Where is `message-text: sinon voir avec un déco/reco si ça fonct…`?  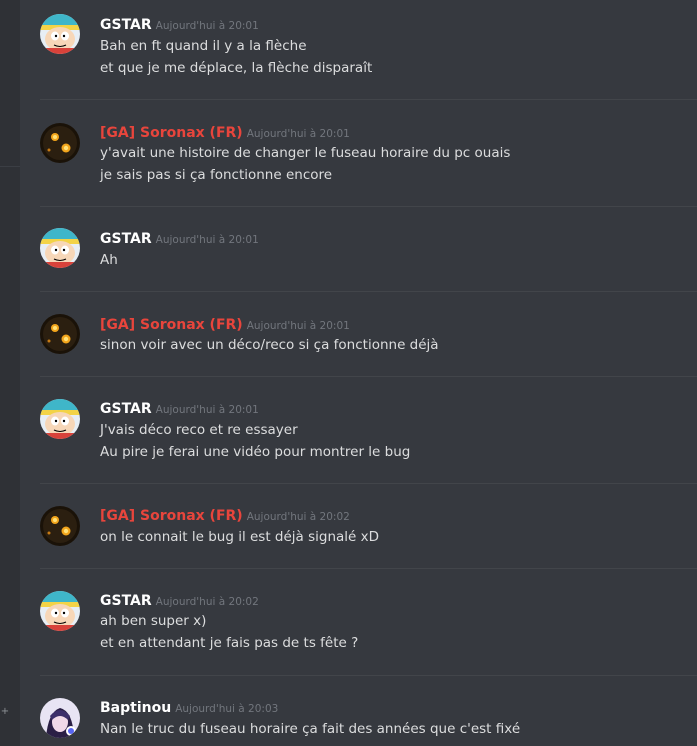 message-text: sinon voir avec un déco/reco si ça fonct… is located at coordinates (269, 345).